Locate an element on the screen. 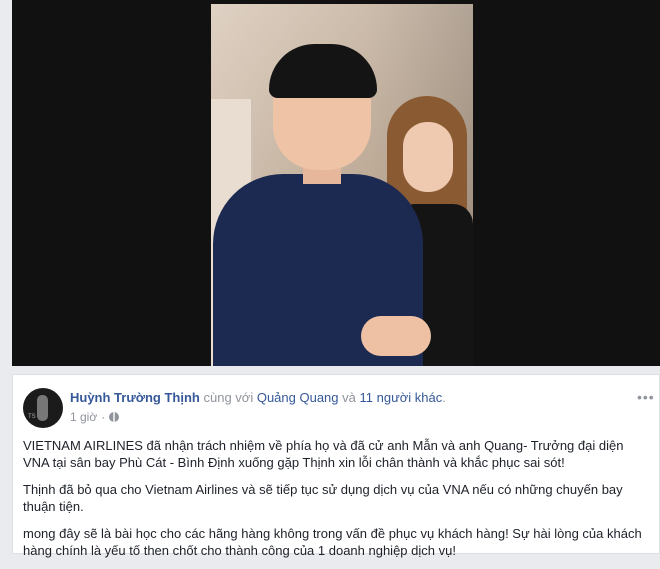  avatar-text: TS is located at coordinates (32, 417).